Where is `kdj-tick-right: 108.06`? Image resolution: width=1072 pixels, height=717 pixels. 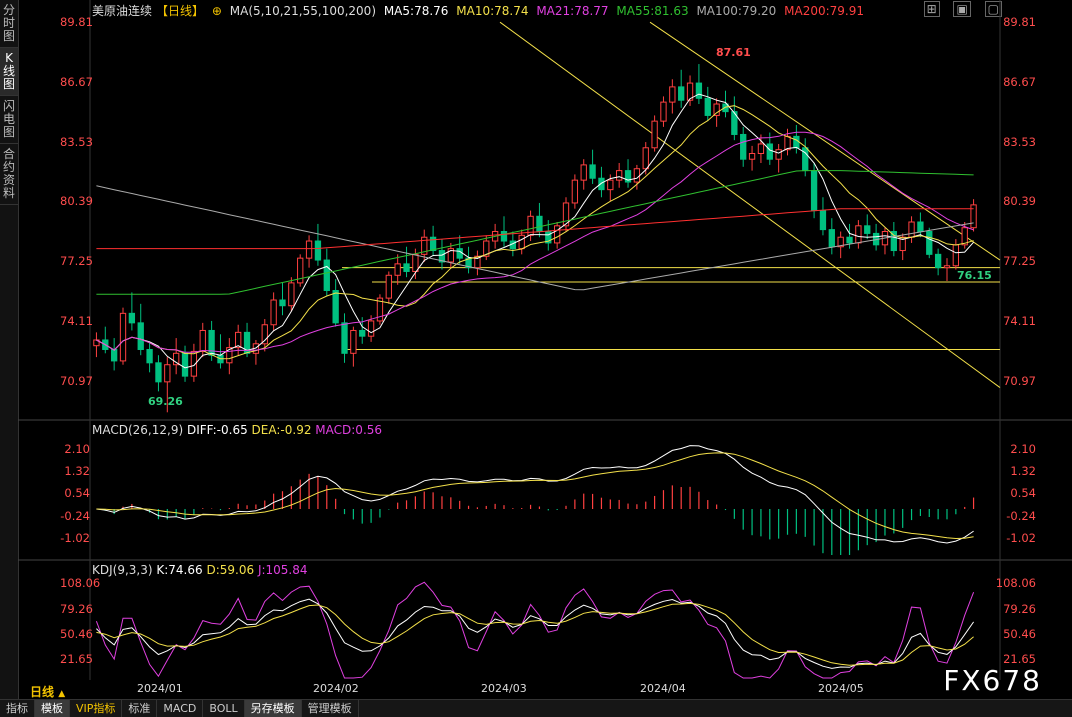
kdj-tick-right: 108.06 is located at coordinates (1015, 583).